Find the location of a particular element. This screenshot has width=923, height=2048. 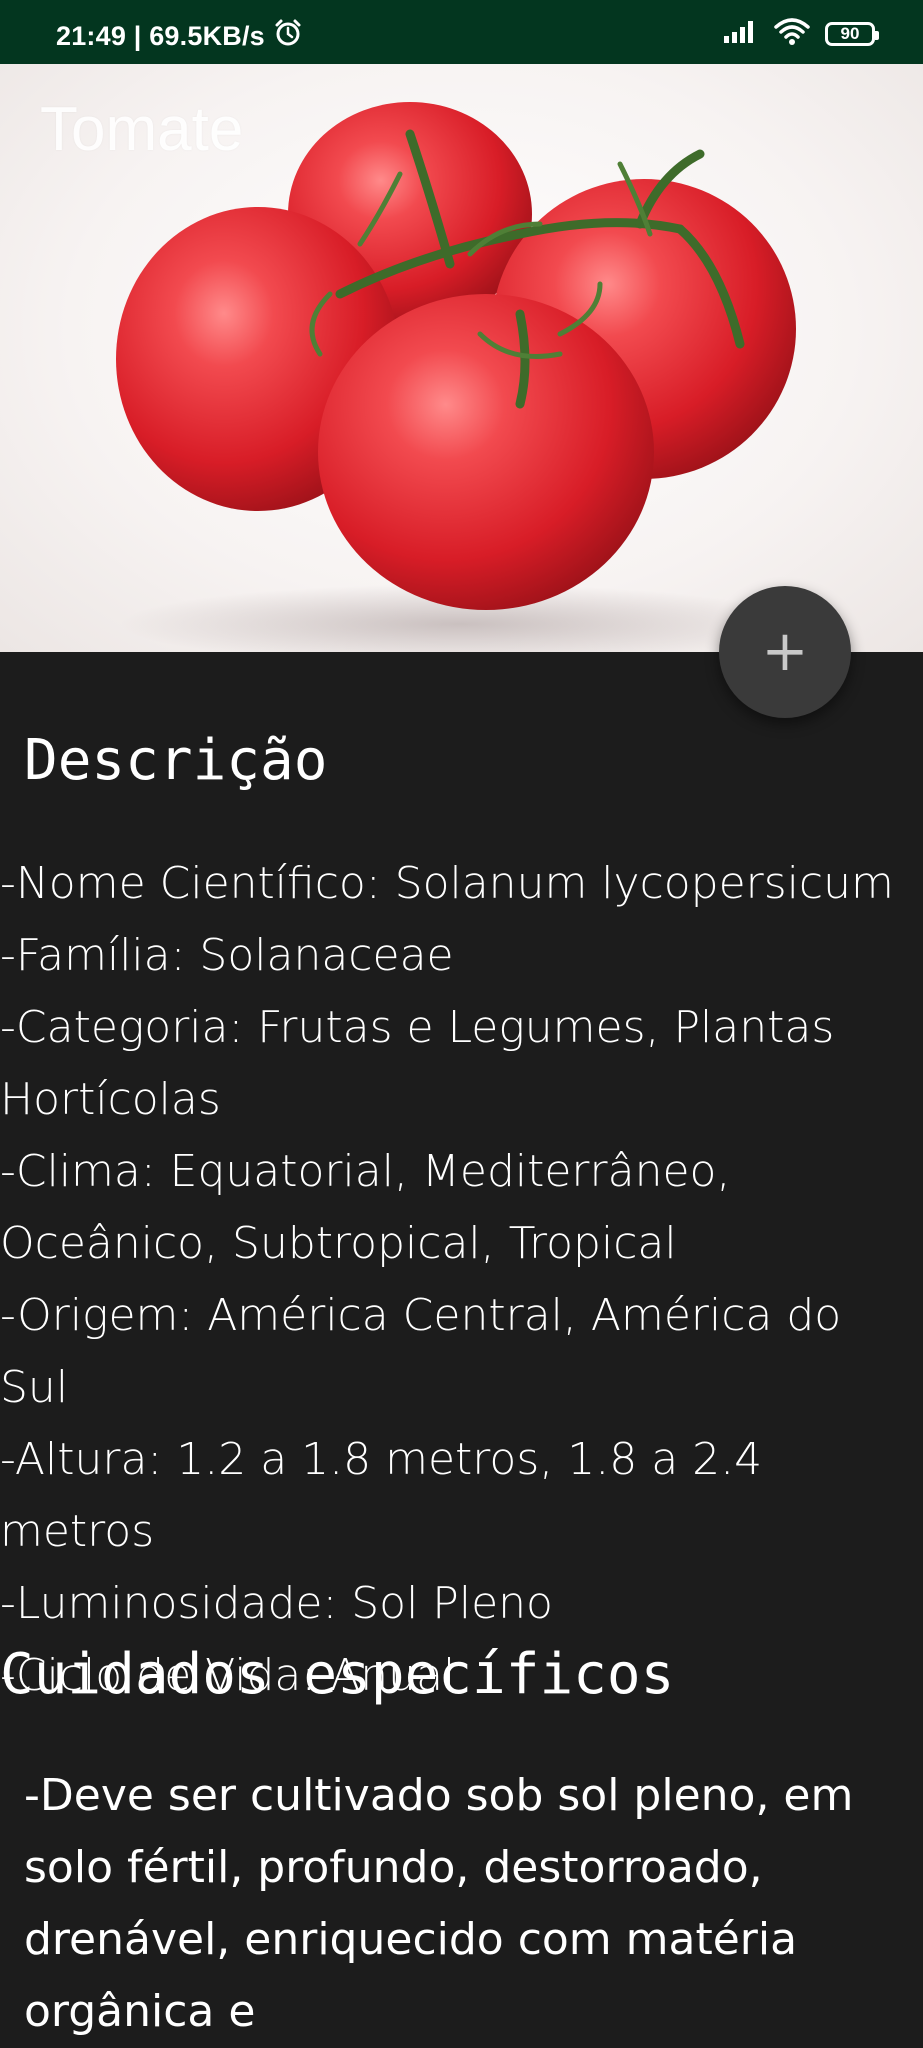

battery-icon: 90 is located at coordinates (852, 33).